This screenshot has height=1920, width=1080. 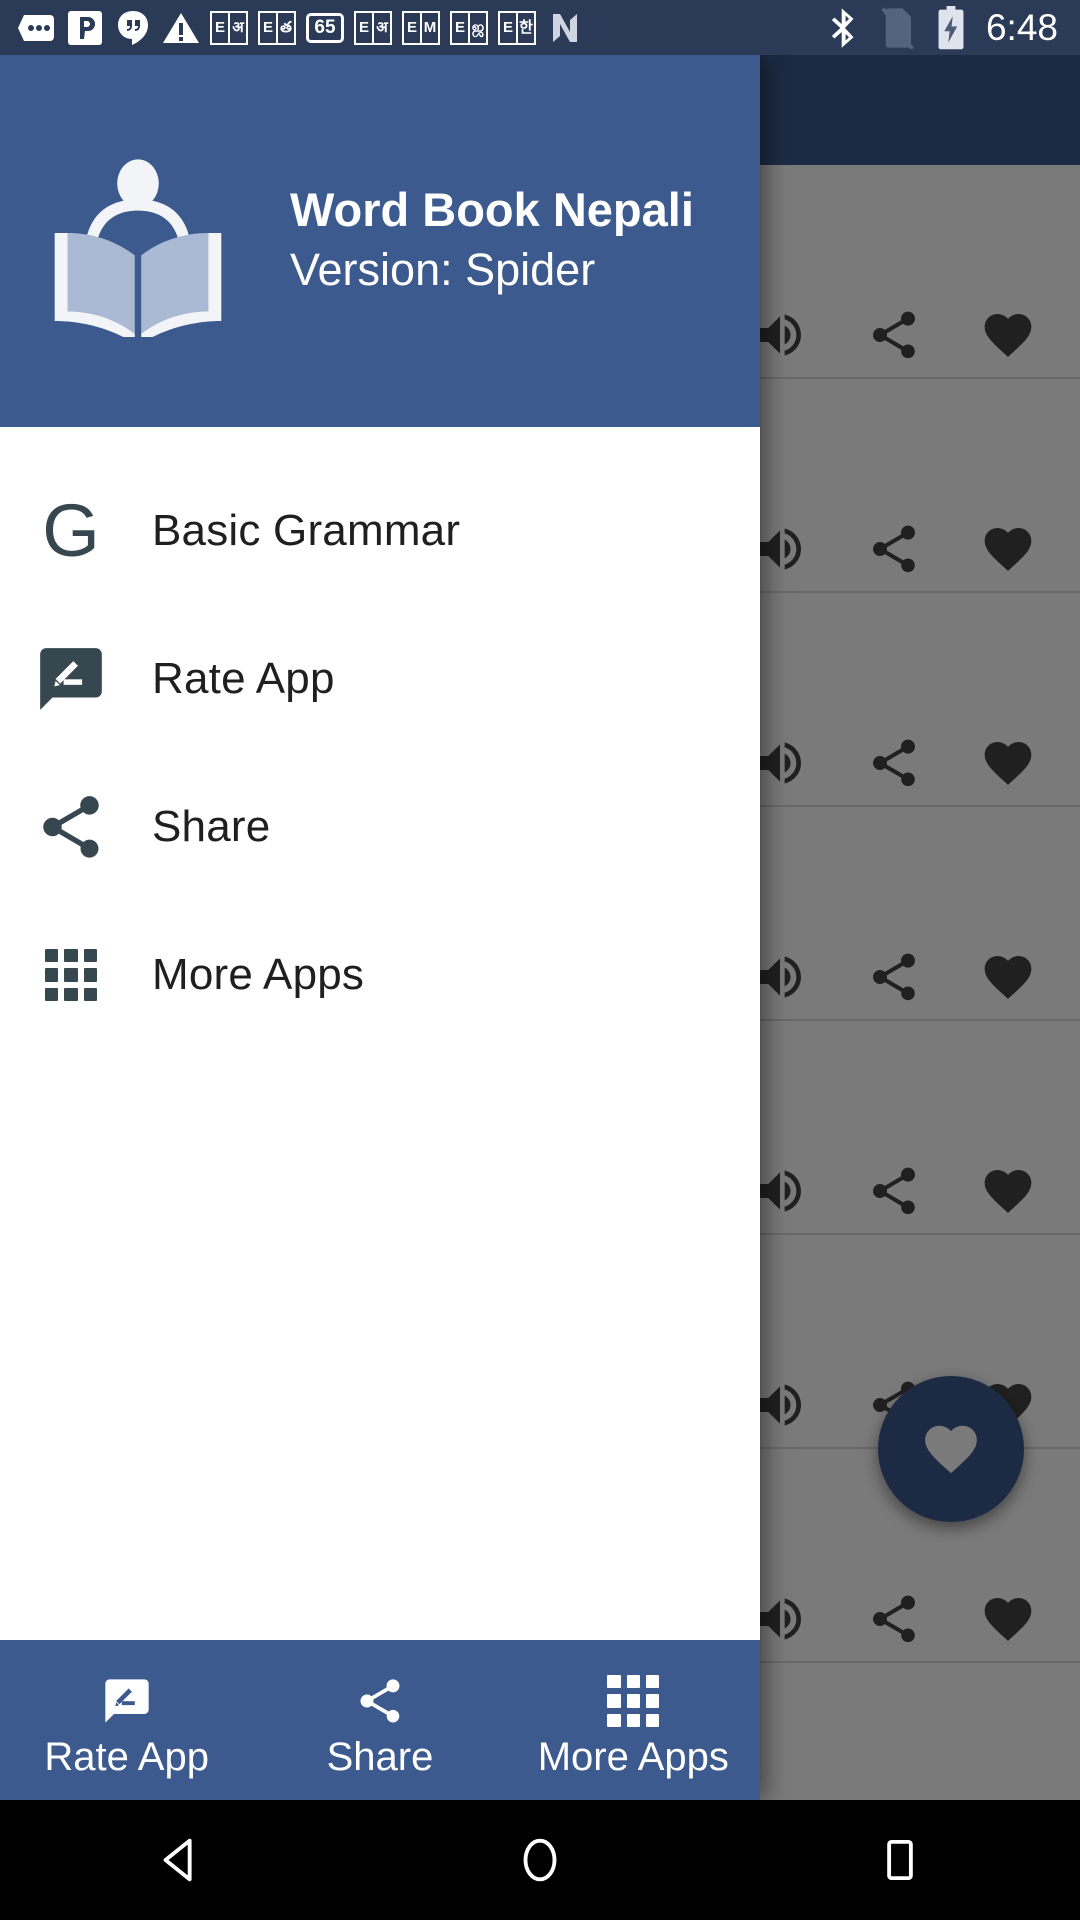 I want to click on counter-badge-label: 65, so click(x=325, y=27).